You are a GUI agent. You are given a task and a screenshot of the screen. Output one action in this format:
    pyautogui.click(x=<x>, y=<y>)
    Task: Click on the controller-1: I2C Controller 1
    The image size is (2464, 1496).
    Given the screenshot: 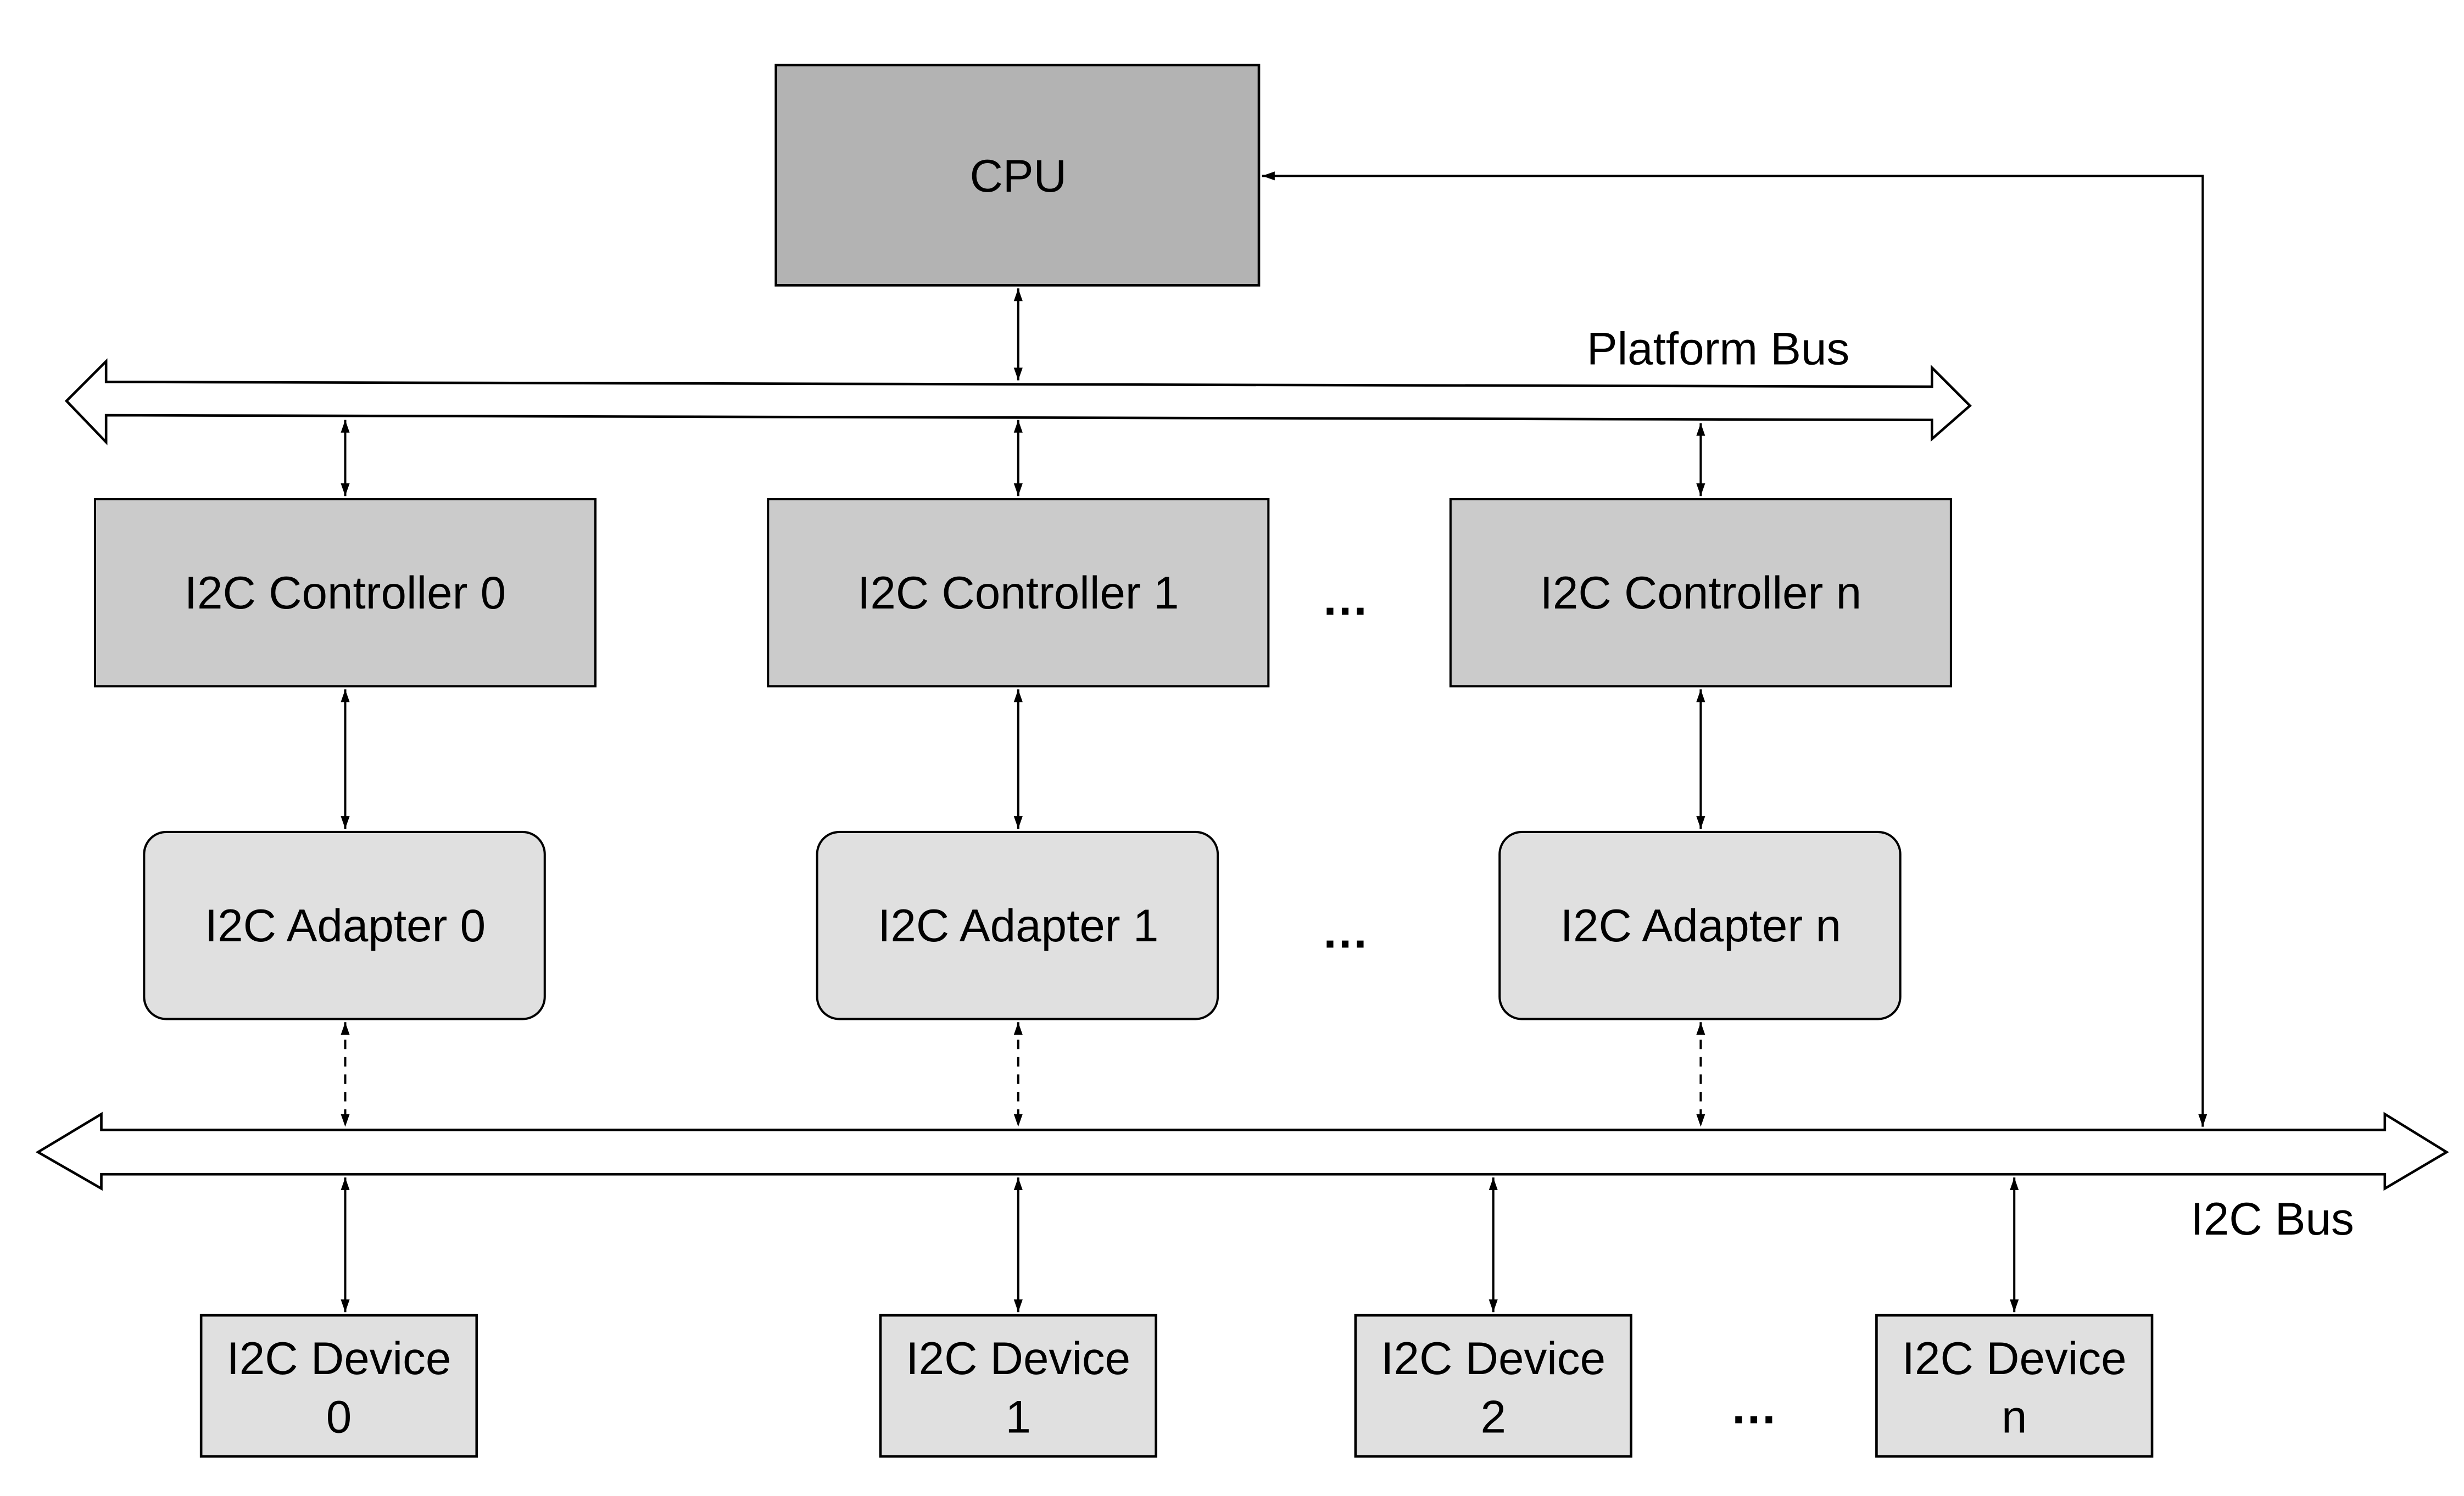 What is the action you would take?
    pyautogui.click(x=1019, y=593)
    